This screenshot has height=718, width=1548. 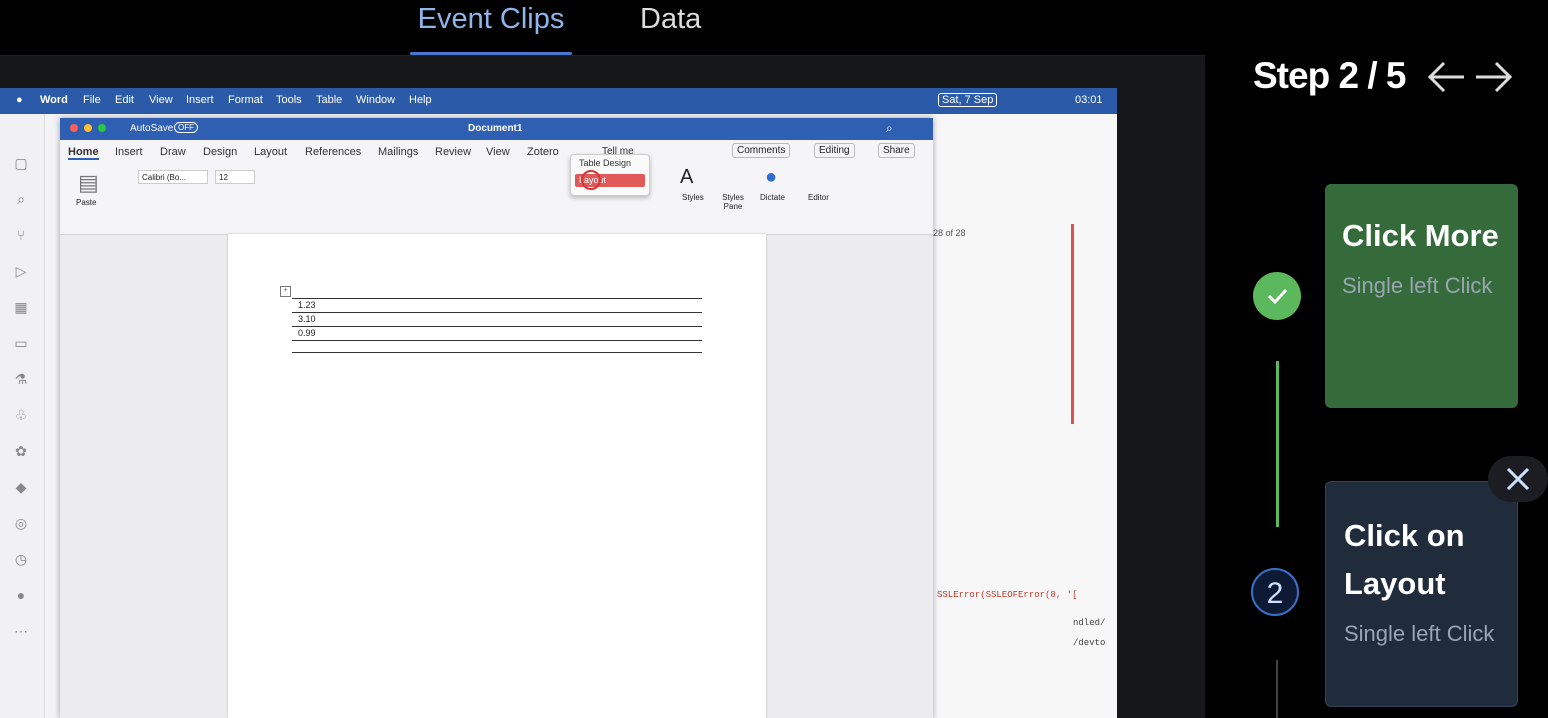 I want to click on menu-item-table-design: Table Design, so click(x=605, y=163).